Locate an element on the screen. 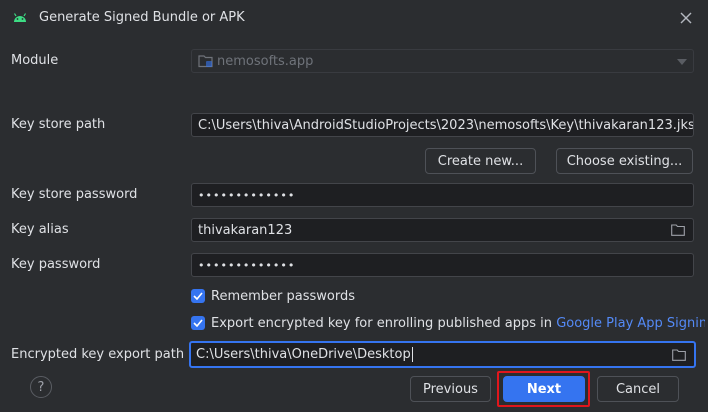  key-alias-value: thivakaran123 is located at coordinates (245, 230).